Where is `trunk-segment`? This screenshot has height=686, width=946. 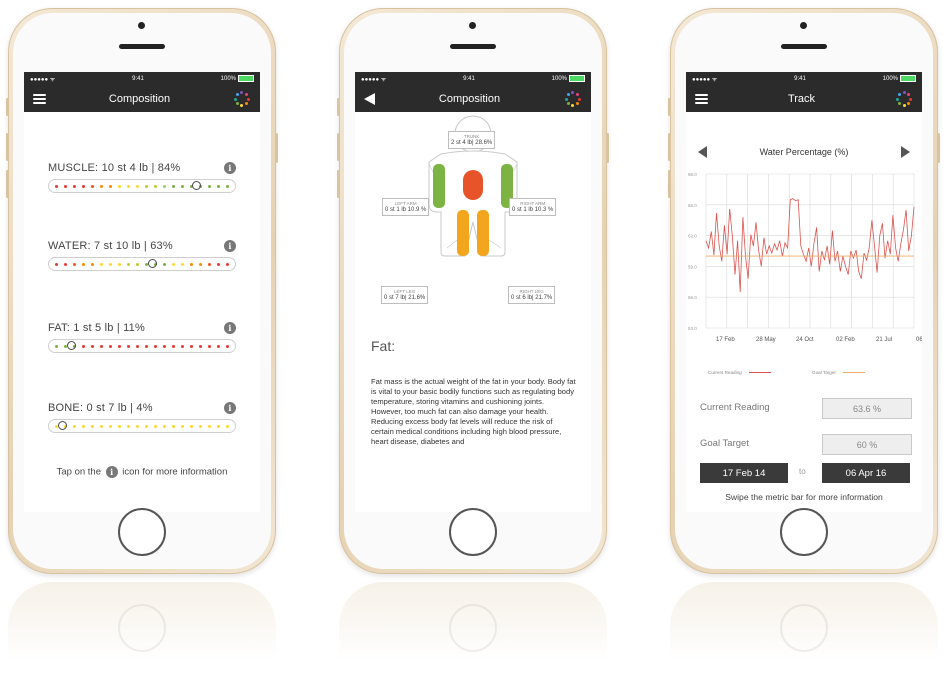 trunk-segment is located at coordinates (473, 185).